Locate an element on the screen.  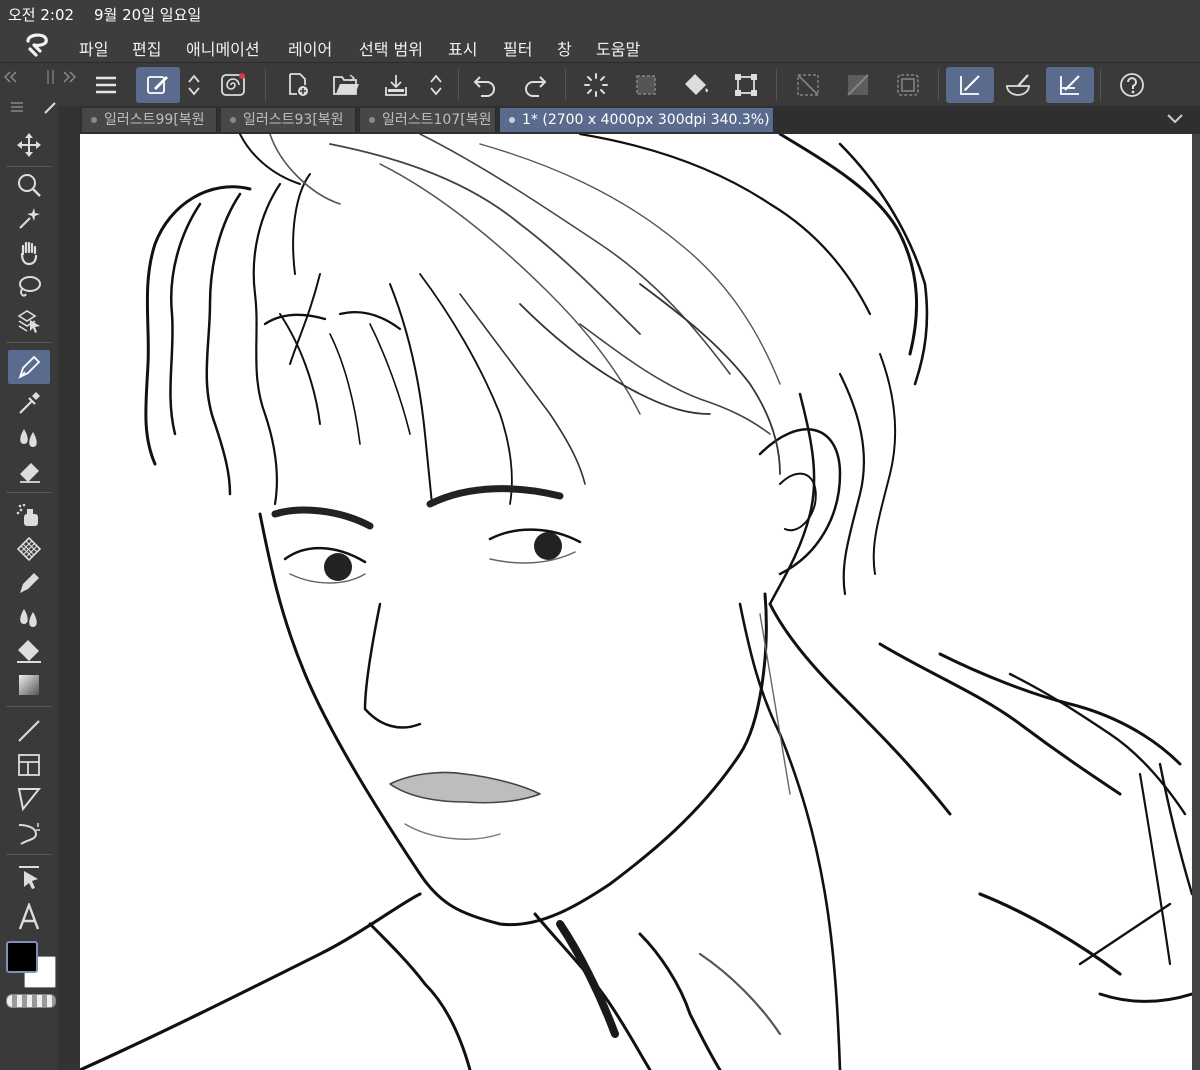
tab-label: 일러스트107[복원 is located at coordinates (437, 120).